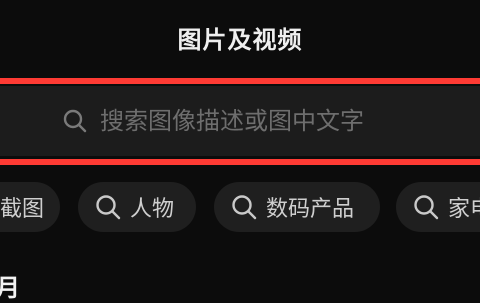 The width and height of the screenshot is (480, 303). I want to click on search-input, so click(280, 121).